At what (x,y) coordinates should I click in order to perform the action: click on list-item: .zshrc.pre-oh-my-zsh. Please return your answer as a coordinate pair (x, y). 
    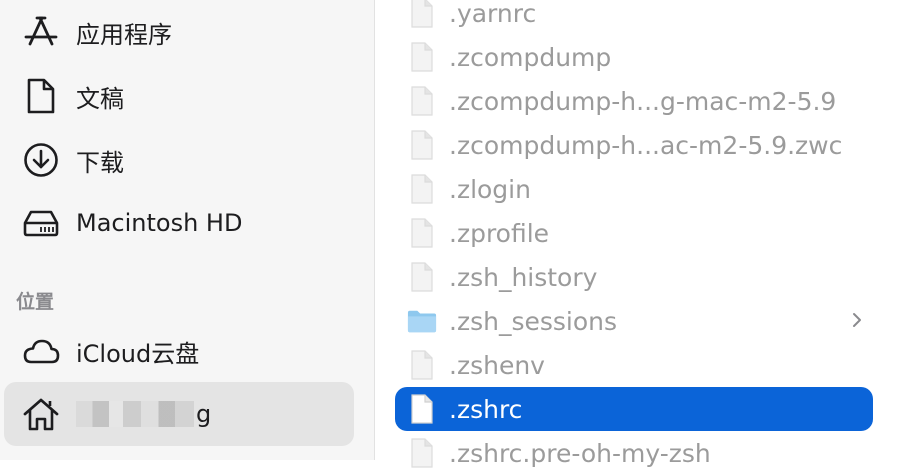
    Looking at the image, I should click on (634, 453).